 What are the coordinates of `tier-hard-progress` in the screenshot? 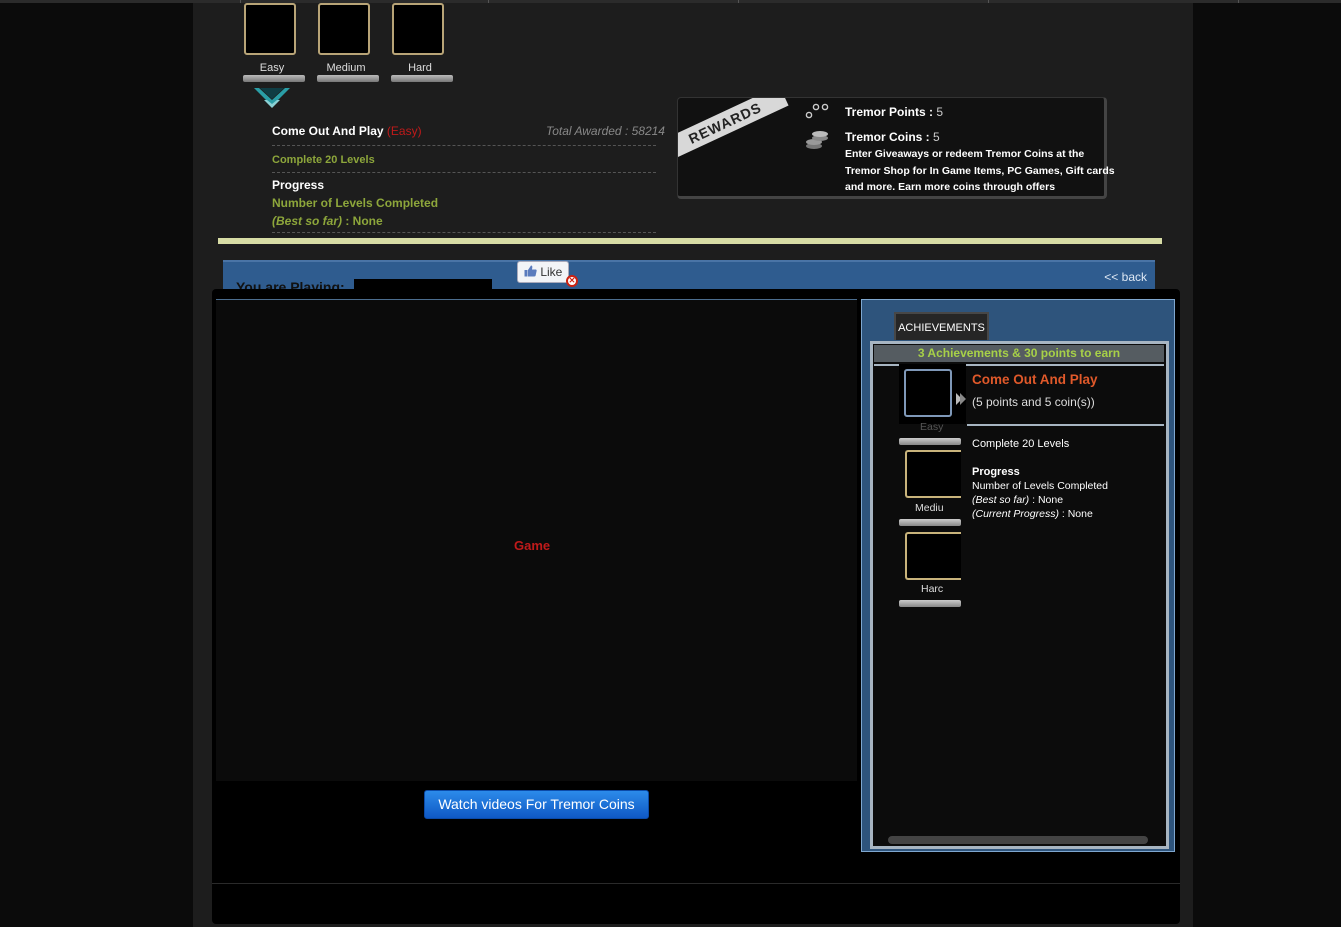 It's located at (422, 78).